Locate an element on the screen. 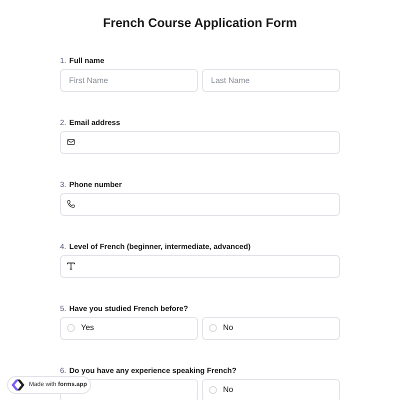 The width and height of the screenshot is (400, 400). choice-option: Yes is located at coordinates (129, 328).